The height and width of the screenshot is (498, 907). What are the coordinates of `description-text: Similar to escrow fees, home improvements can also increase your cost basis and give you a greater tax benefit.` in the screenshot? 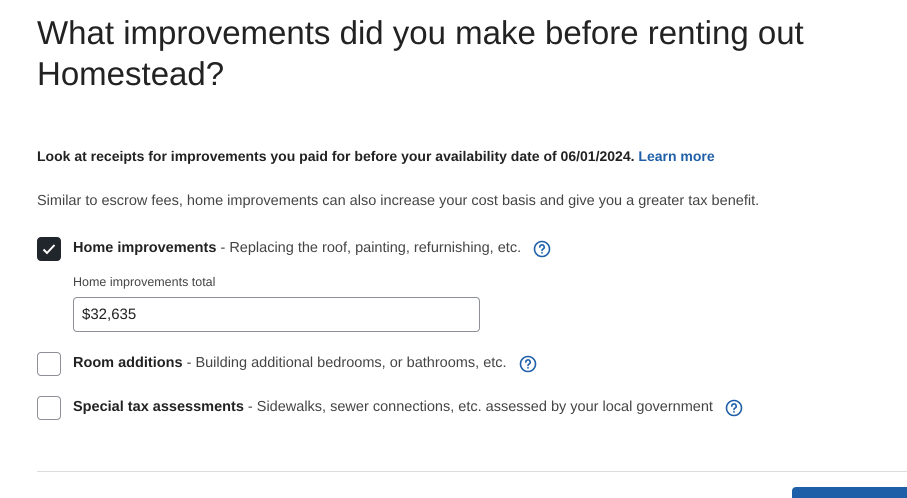 It's located at (398, 201).